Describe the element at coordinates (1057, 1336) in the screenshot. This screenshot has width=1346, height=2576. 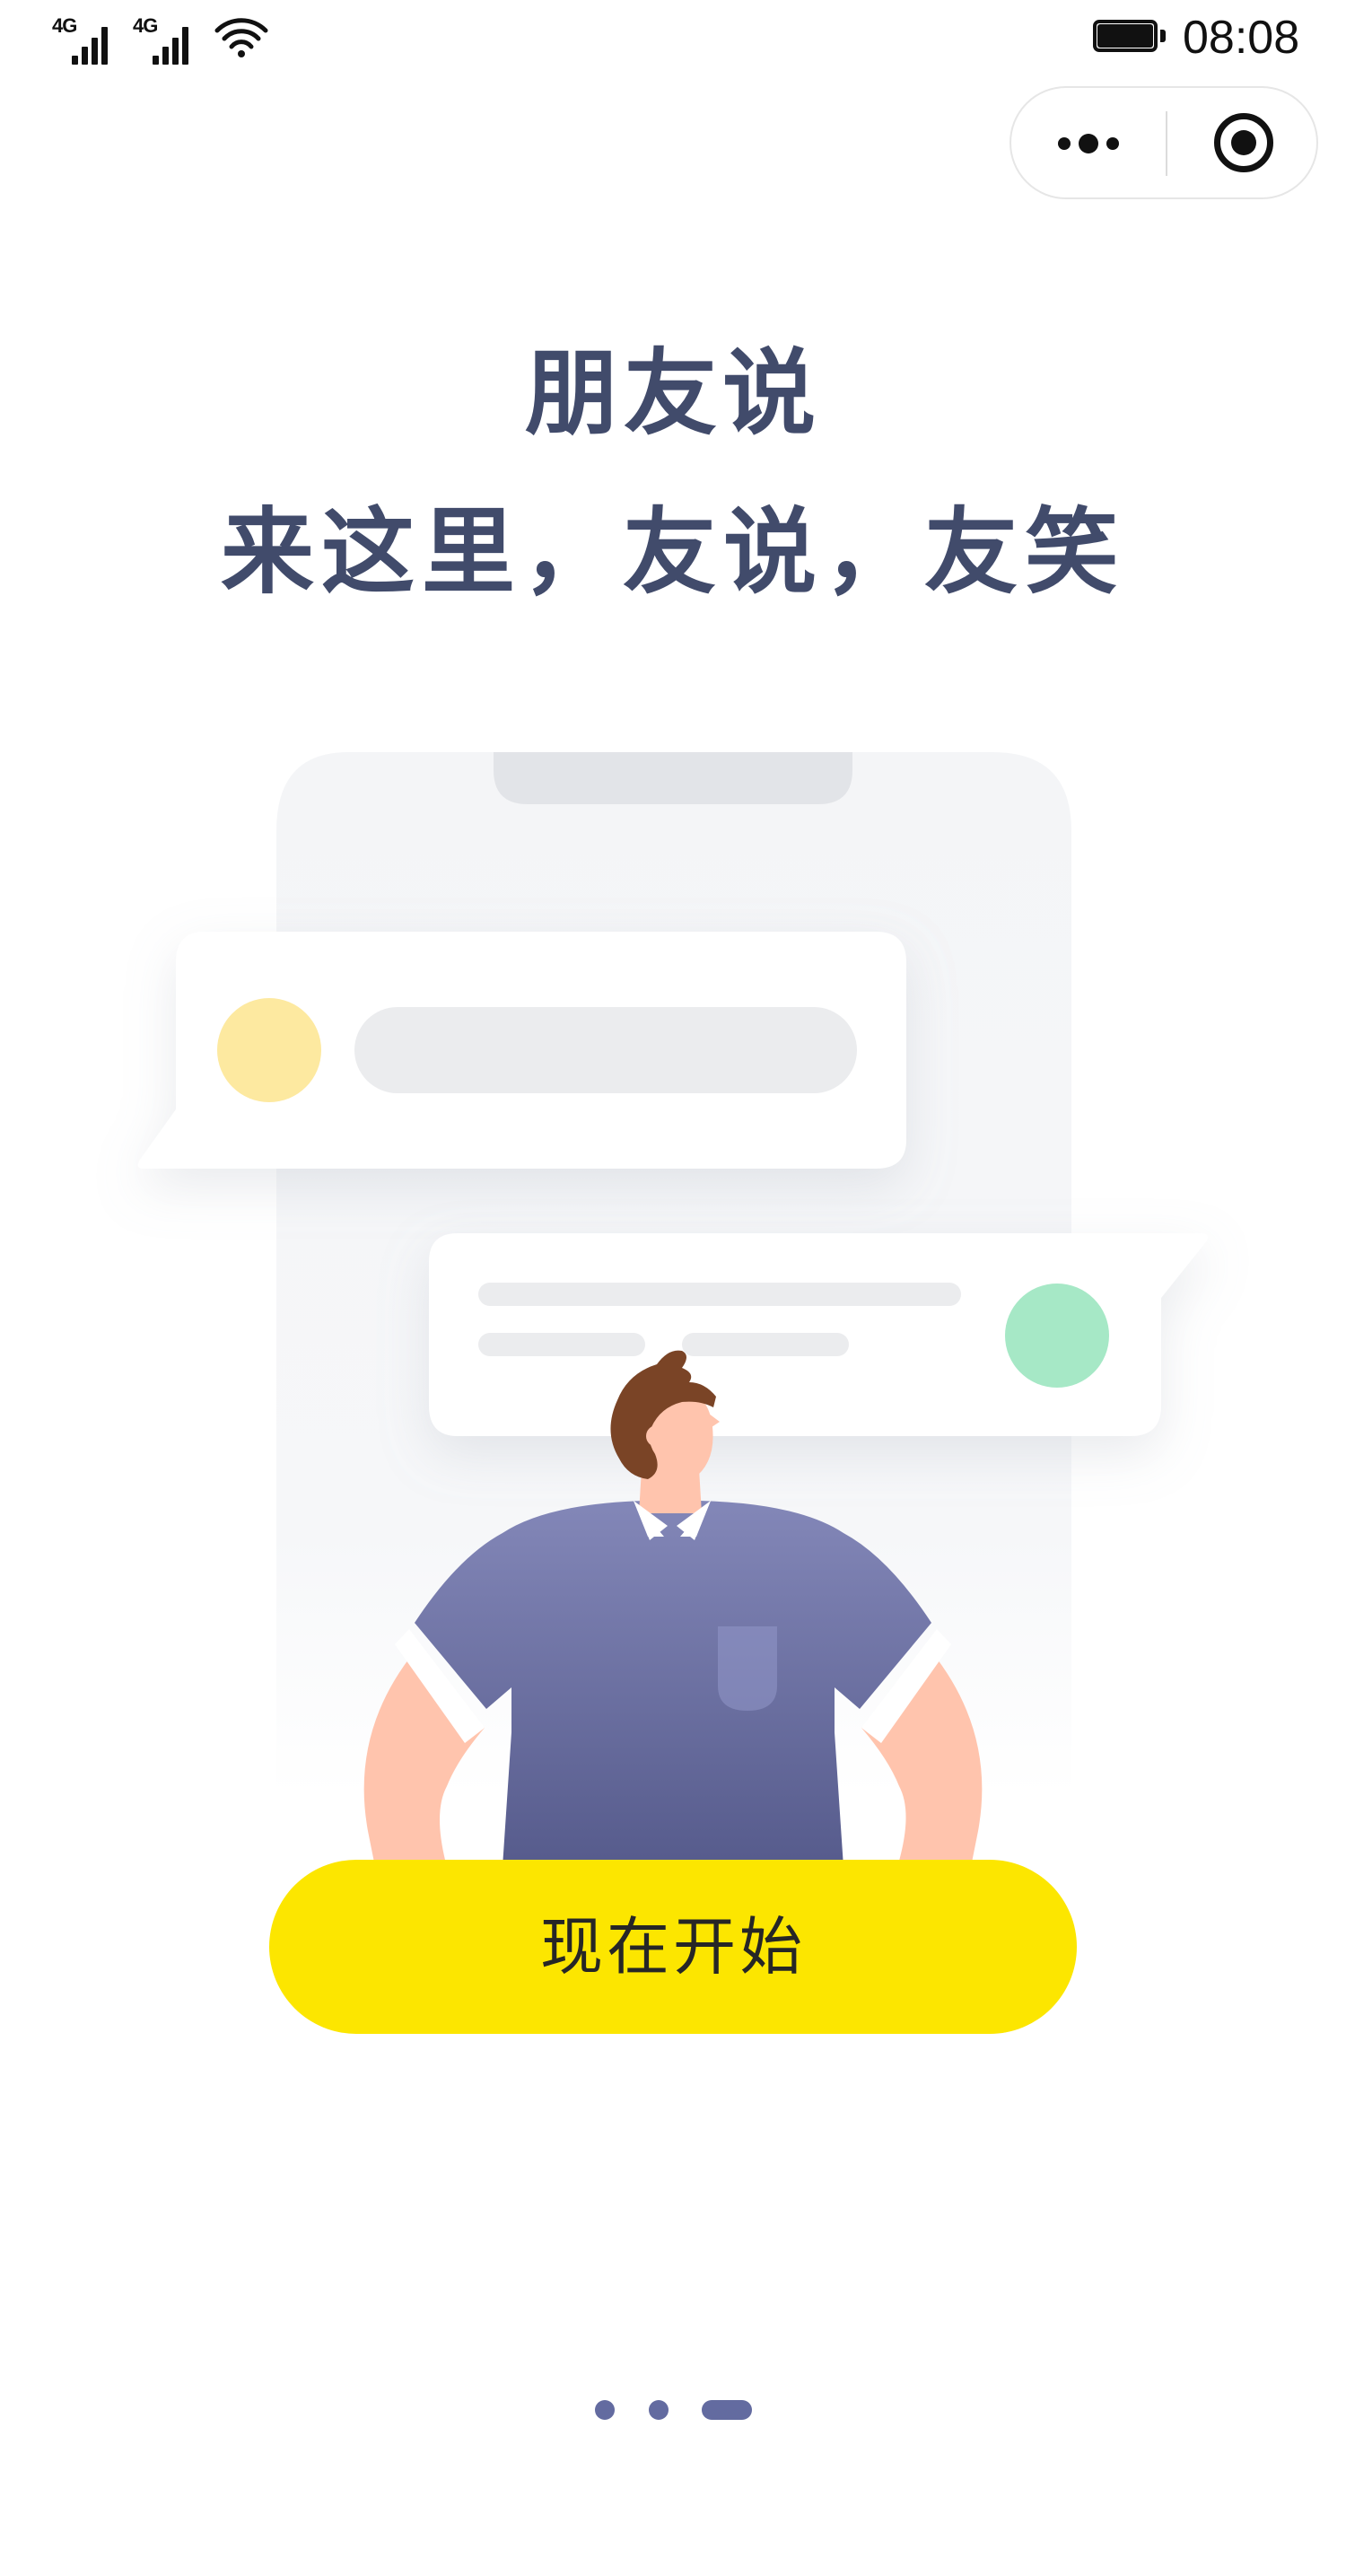
I see `avatar-green` at that location.